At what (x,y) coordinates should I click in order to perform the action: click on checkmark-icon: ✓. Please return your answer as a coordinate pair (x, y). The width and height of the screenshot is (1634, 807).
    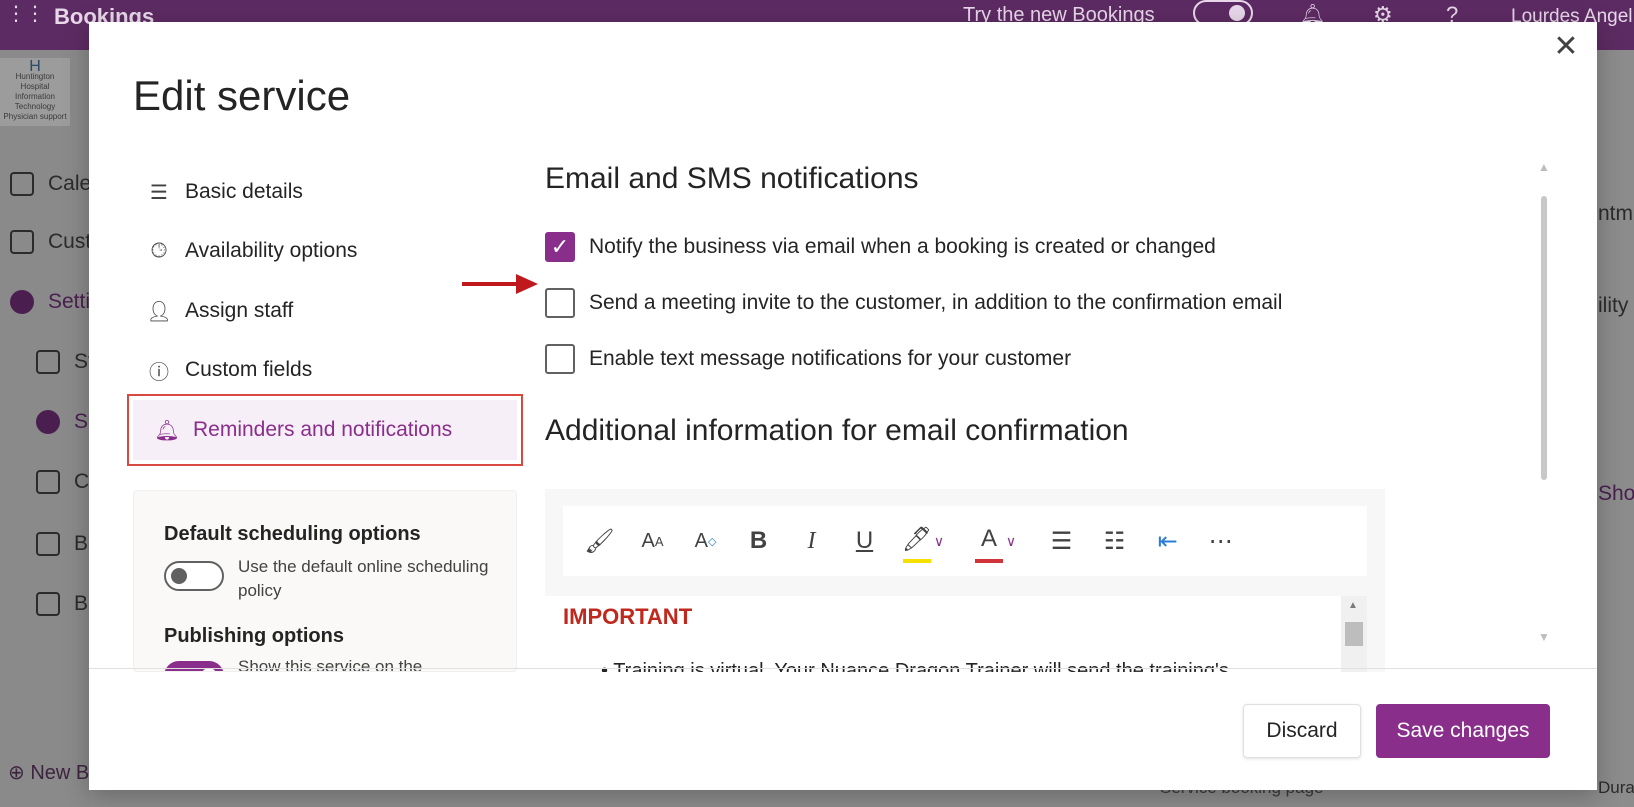
    Looking at the image, I should click on (560, 246).